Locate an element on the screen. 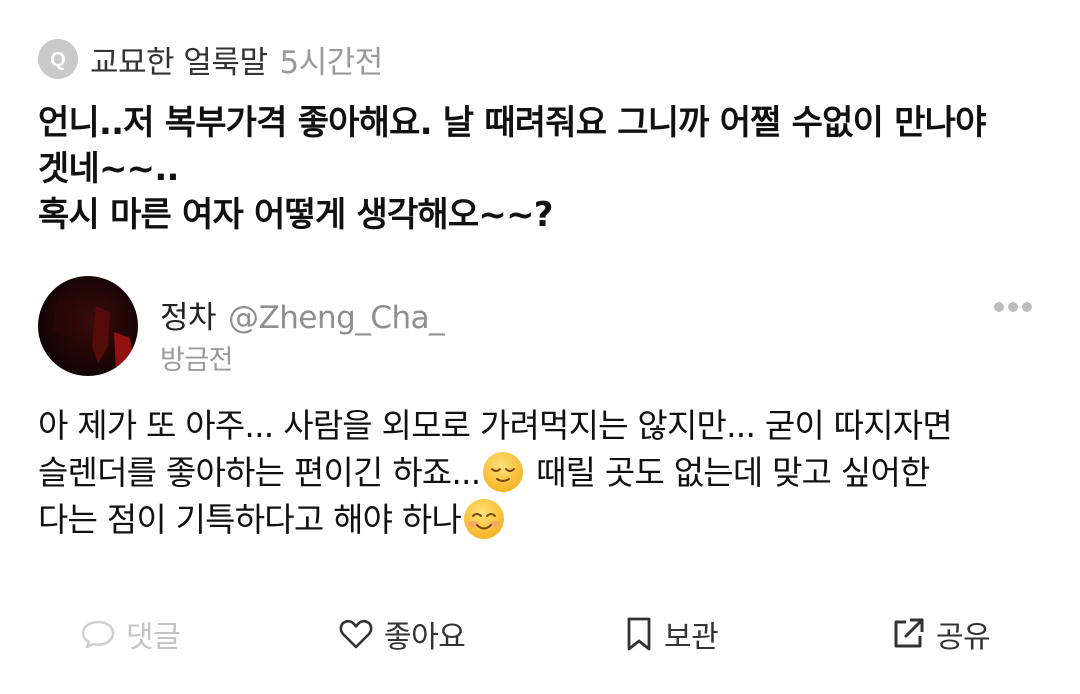 The image size is (1080, 694). svg-text: Q is located at coordinates (58, 60).